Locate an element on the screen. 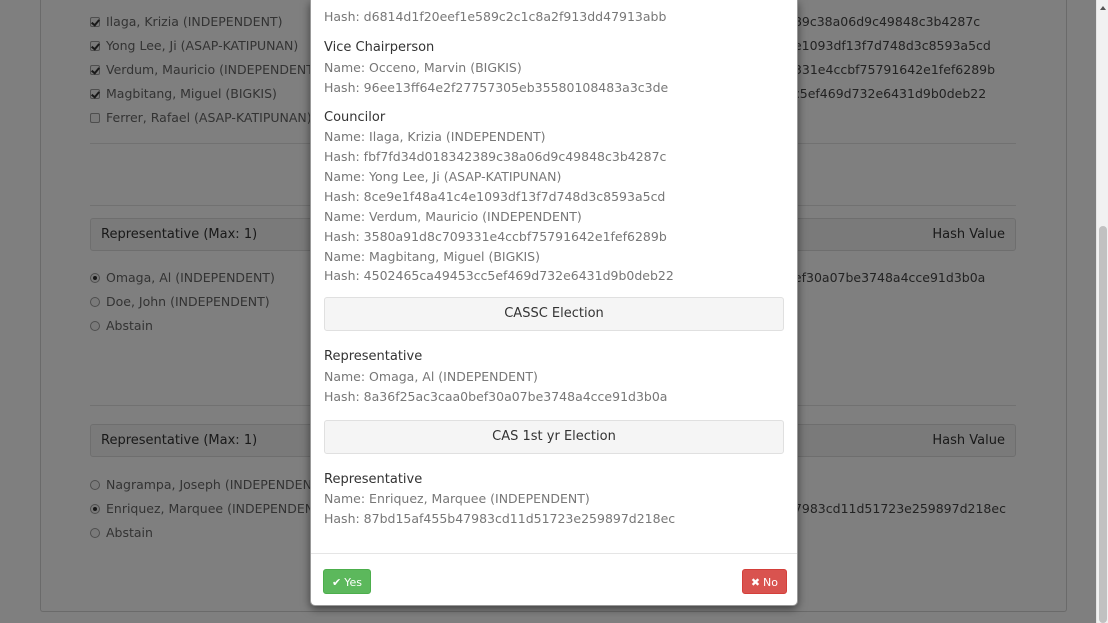 This screenshot has width=1108, height=623. candidate-name: Name: Magbitang, Miguel (BIGKIS) is located at coordinates (432, 256).